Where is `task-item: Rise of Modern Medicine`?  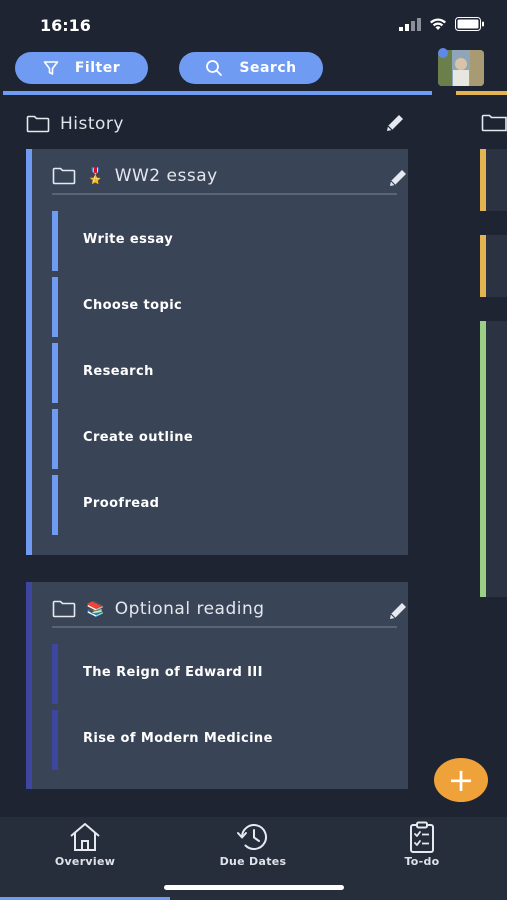
task-item: Rise of Modern Medicine is located at coordinates (227, 740).